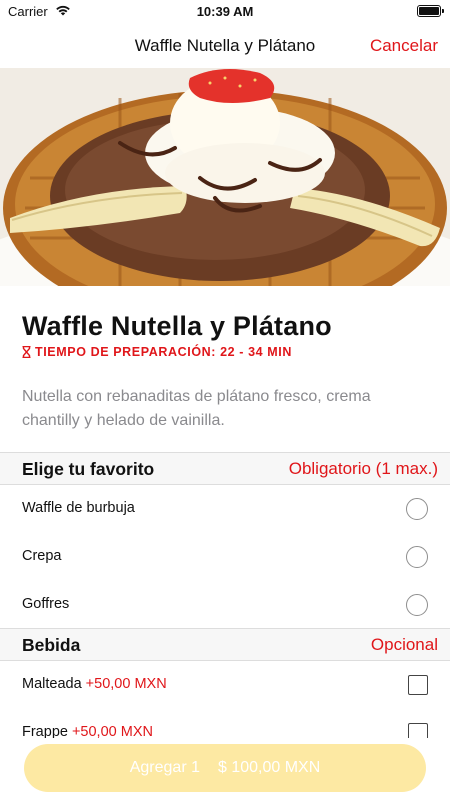 Image resolution: width=450 pixels, height=800 pixels. What do you see at coordinates (225, 468) in the screenshot?
I see `section-header-favorito: Elige tu favorito Obligatorio (1 max.)` at bounding box center [225, 468].